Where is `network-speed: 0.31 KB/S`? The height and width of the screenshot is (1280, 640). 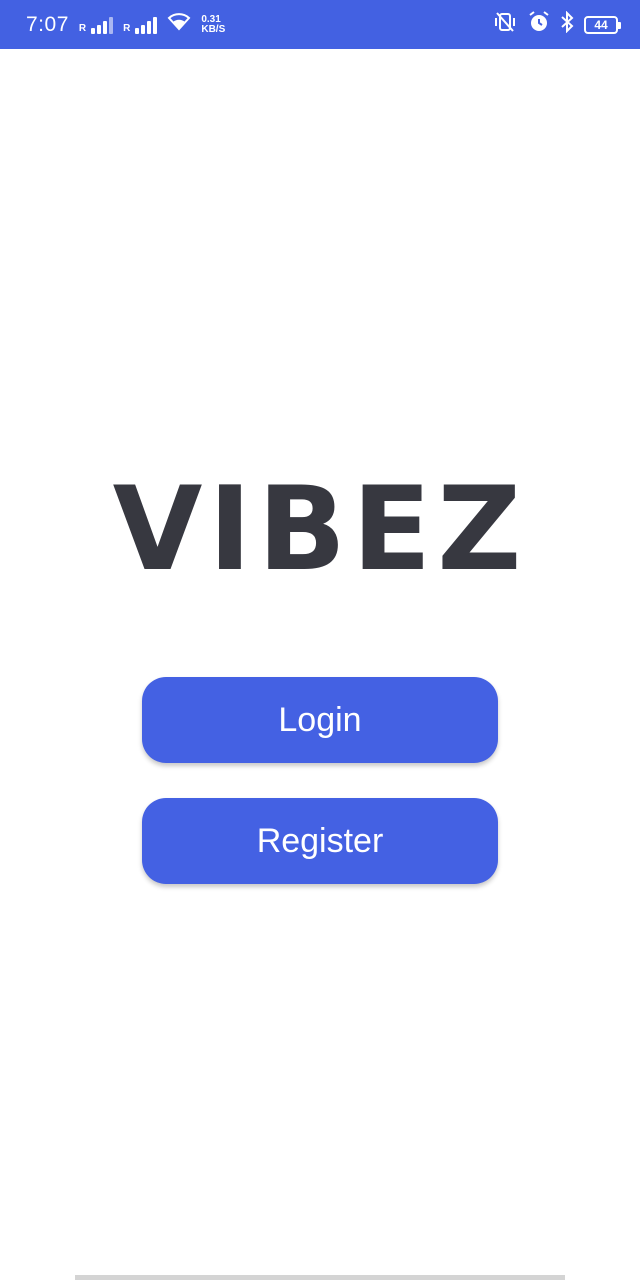 network-speed: 0.31 KB/S is located at coordinates (213, 24).